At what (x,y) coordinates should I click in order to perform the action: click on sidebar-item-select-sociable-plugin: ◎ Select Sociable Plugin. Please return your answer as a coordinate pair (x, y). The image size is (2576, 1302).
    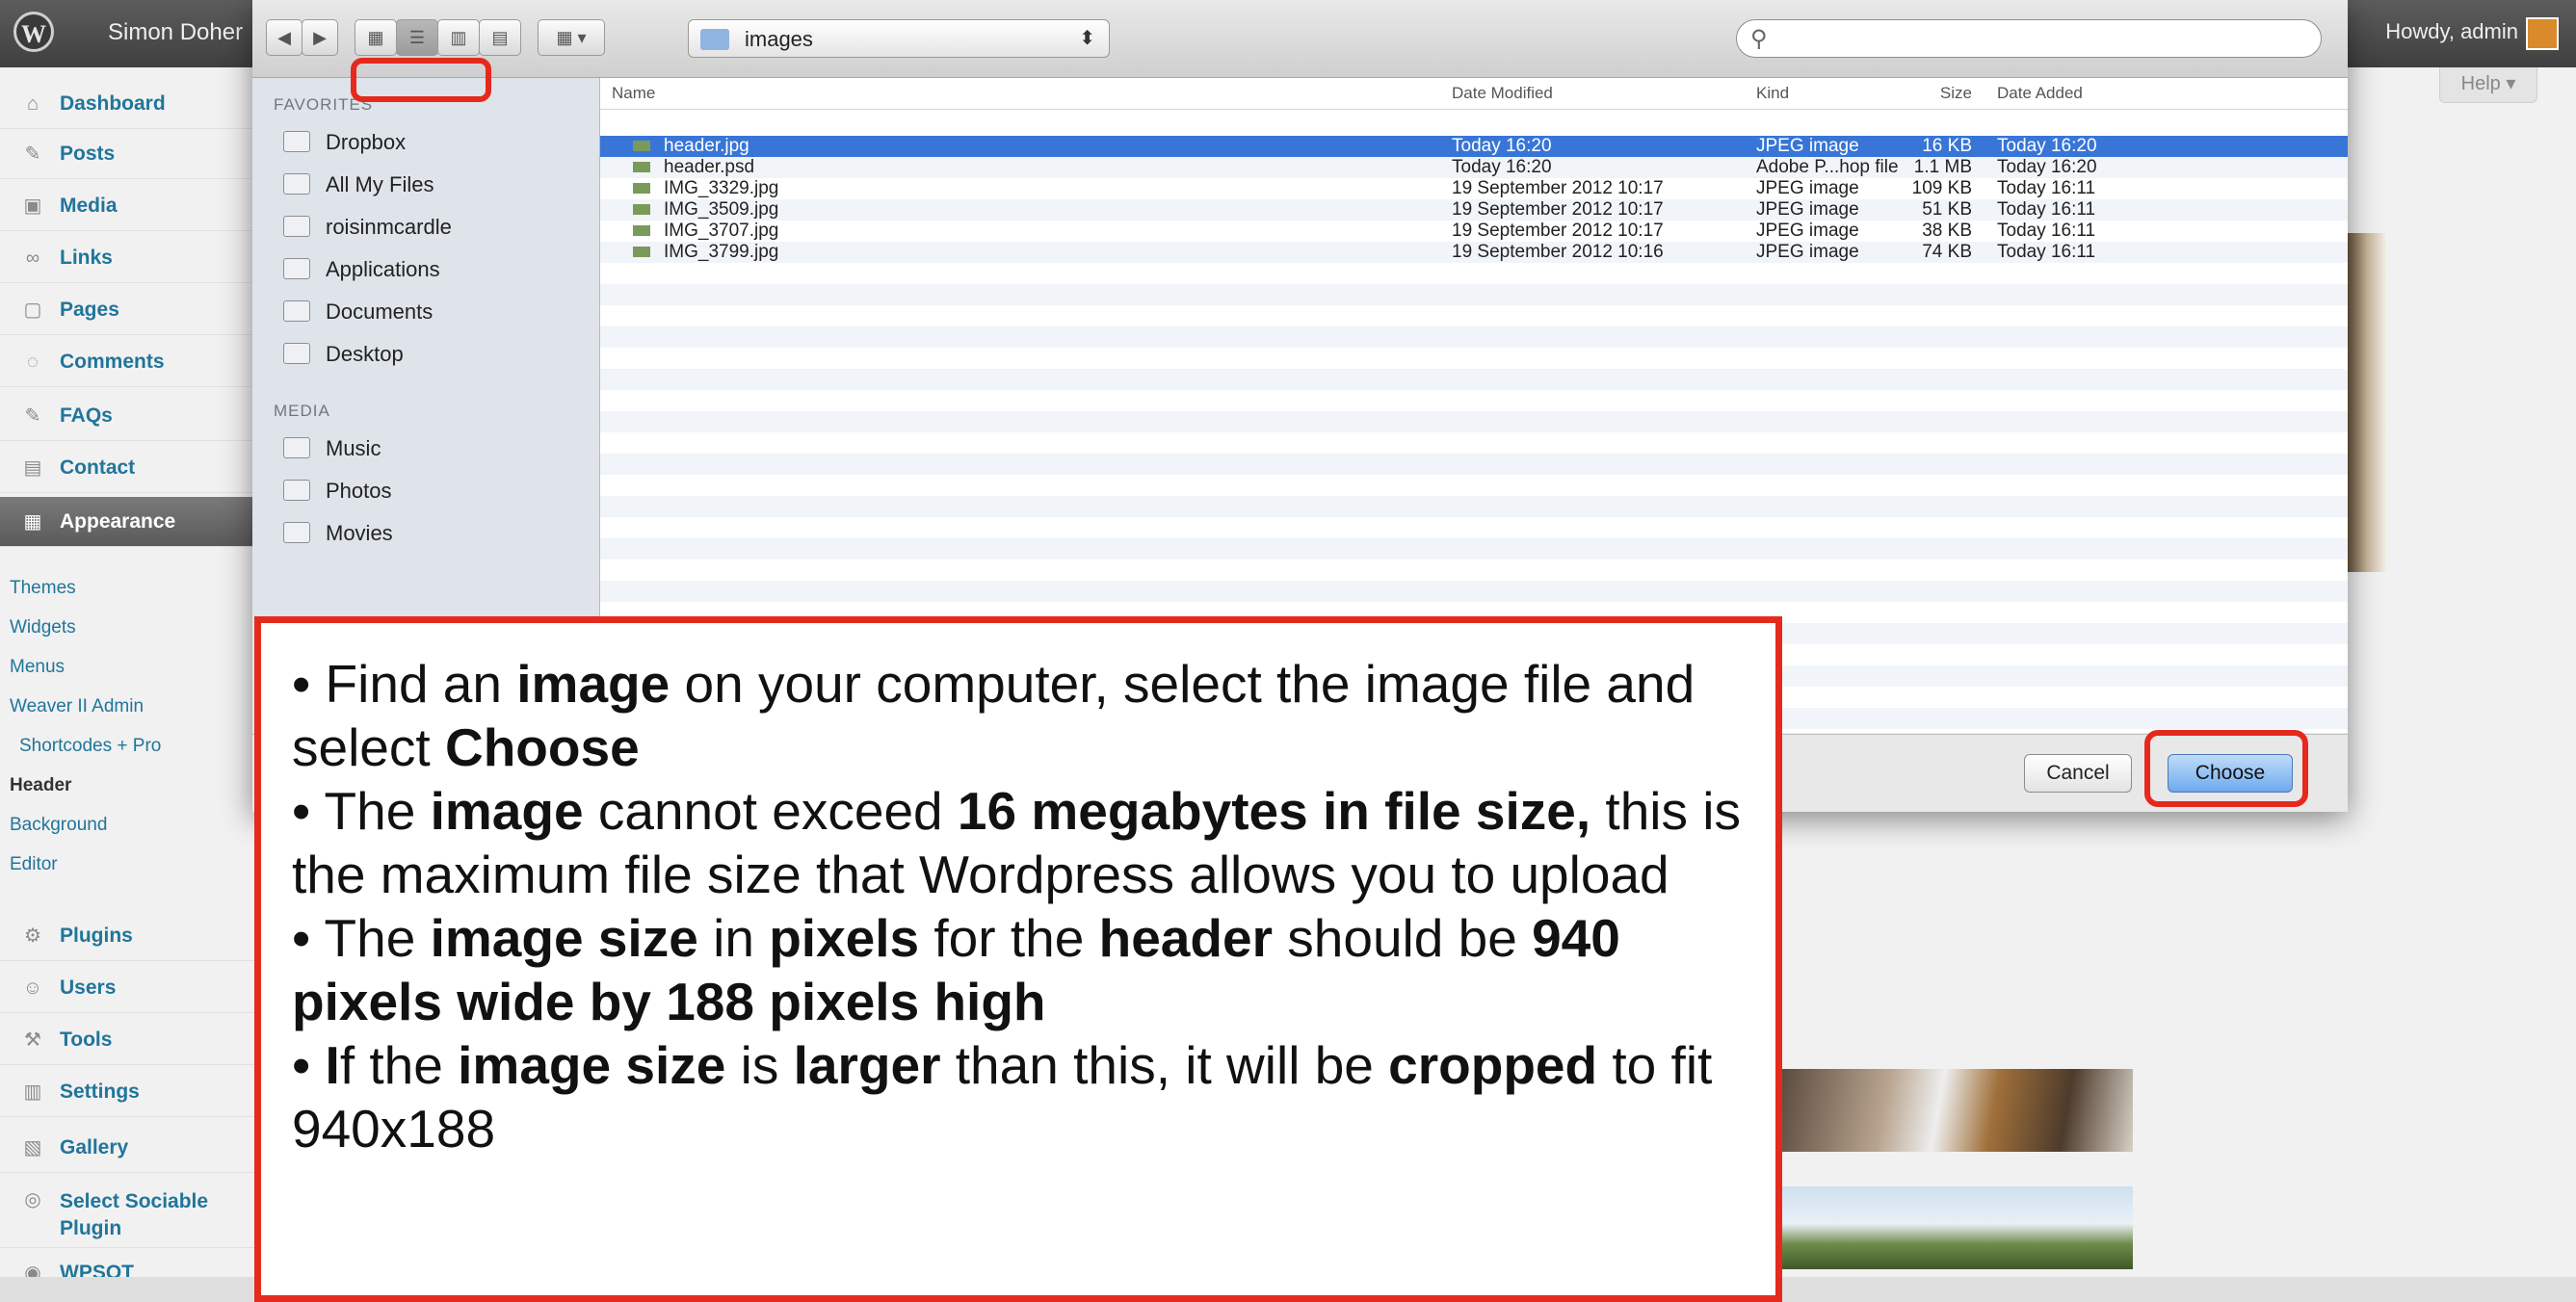
    Looking at the image, I should click on (129, 1211).